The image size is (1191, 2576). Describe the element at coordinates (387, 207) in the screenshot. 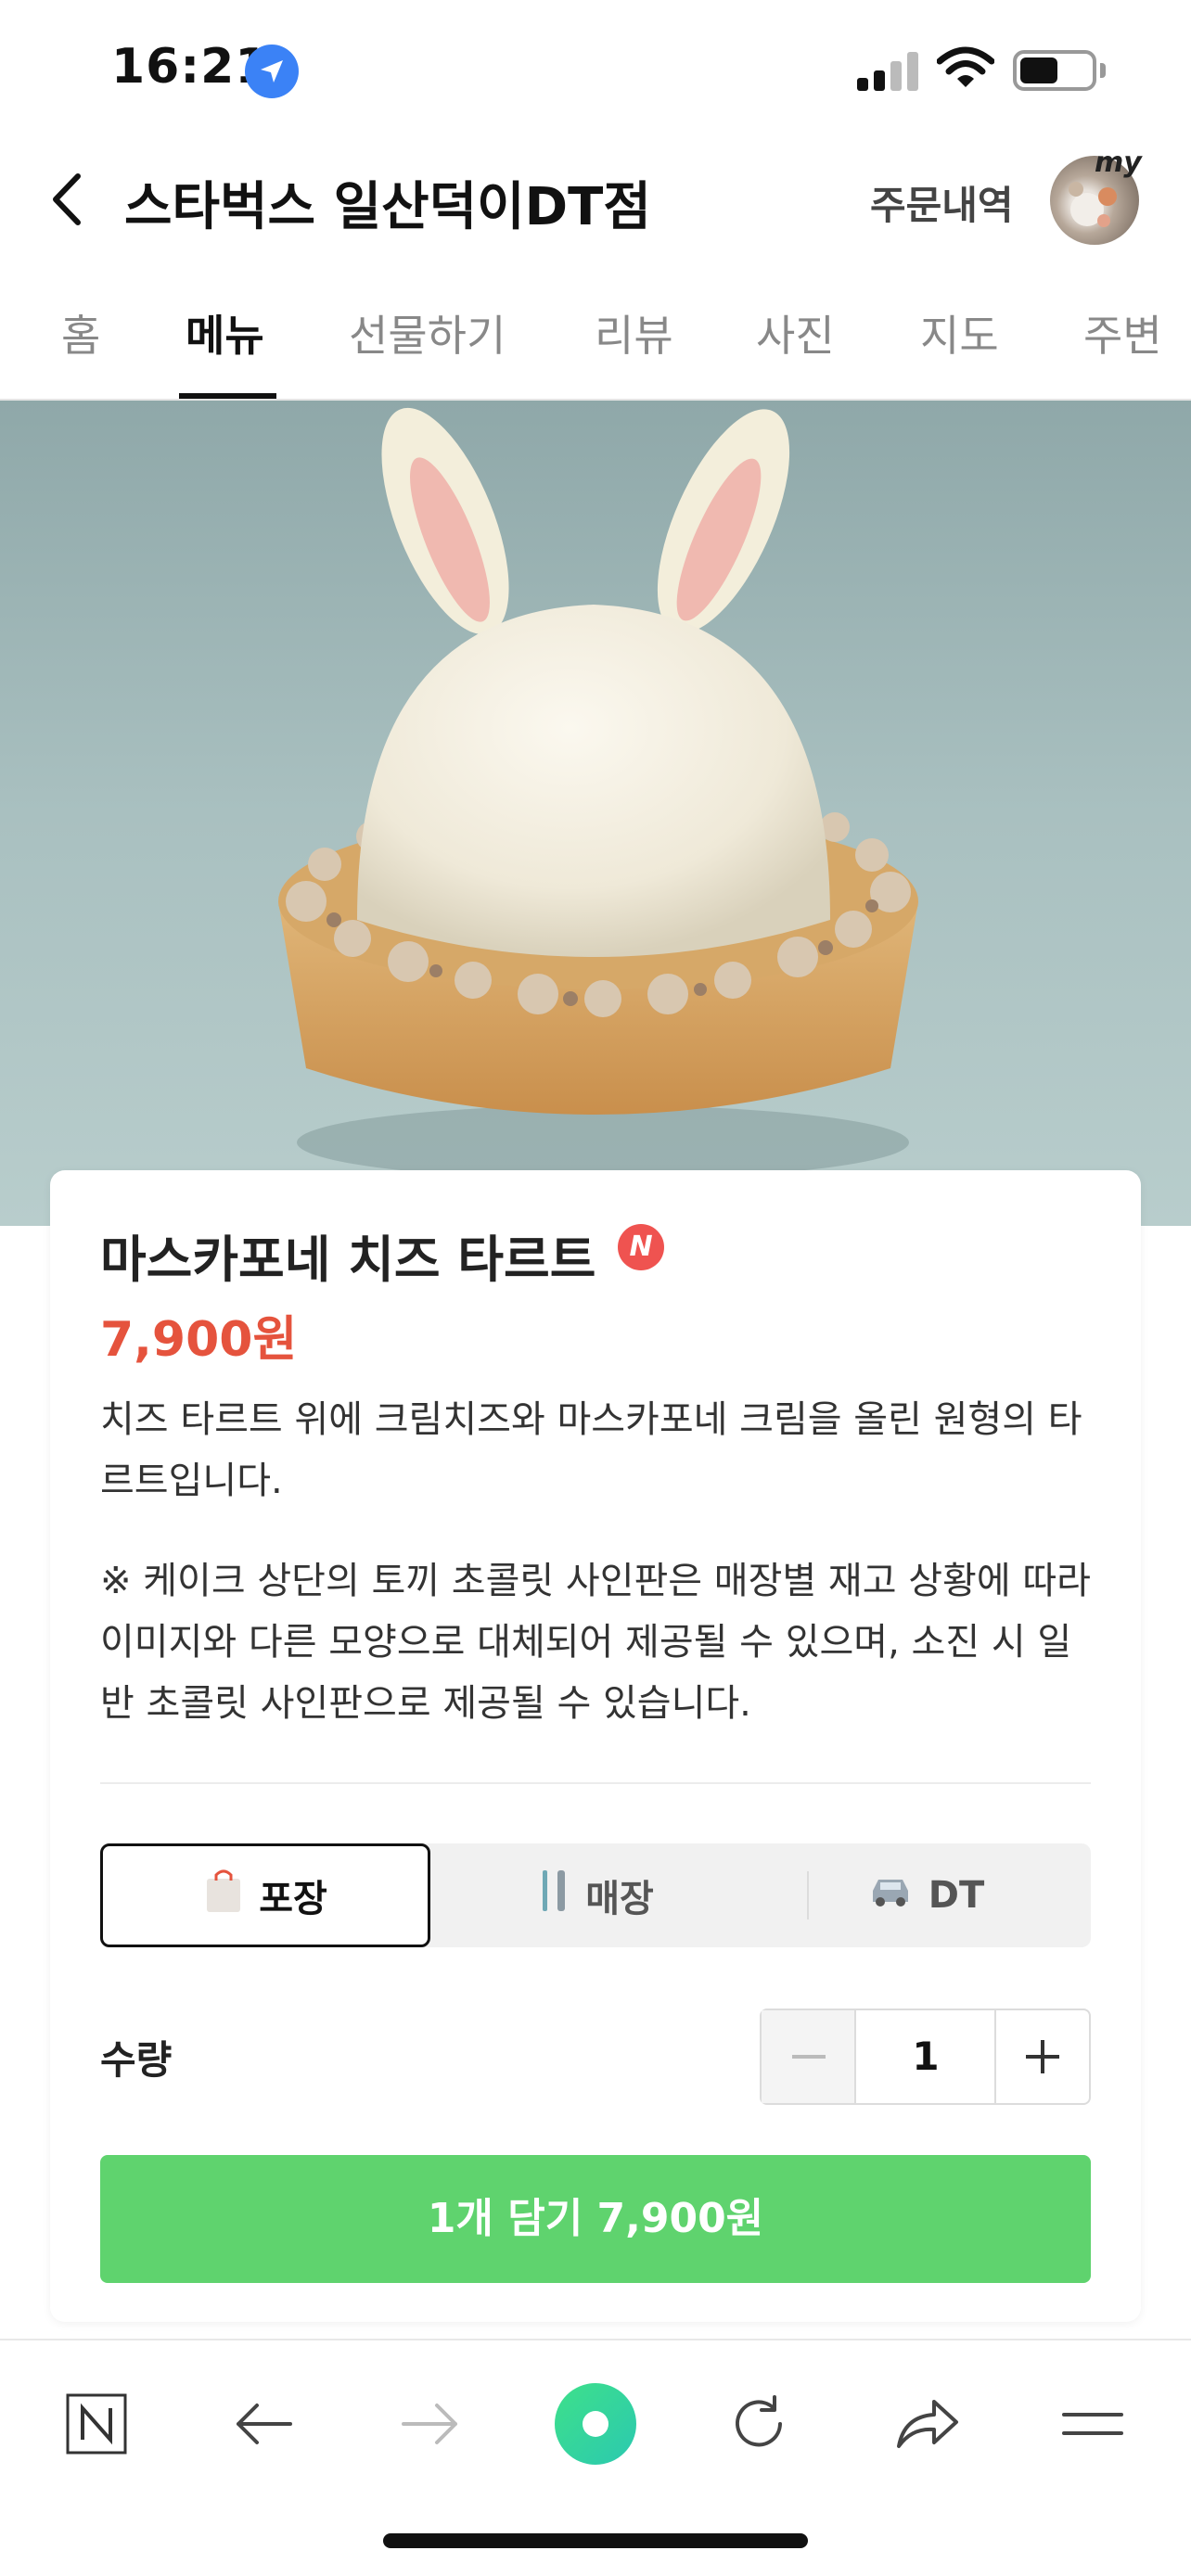

I see `store-title: 스타벅스 일산덕이DT점` at that location.